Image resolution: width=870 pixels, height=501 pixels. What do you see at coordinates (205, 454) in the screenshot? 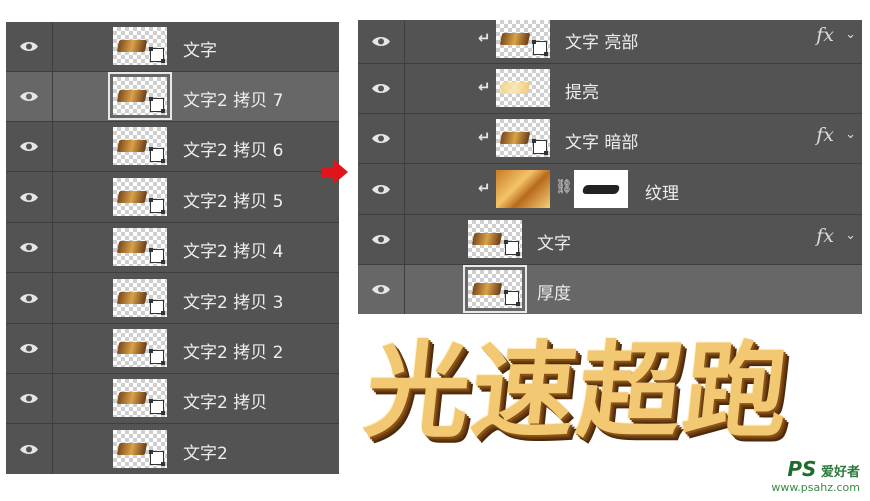
I see `layer-name: 文字2` at bounding box center [205, 454].